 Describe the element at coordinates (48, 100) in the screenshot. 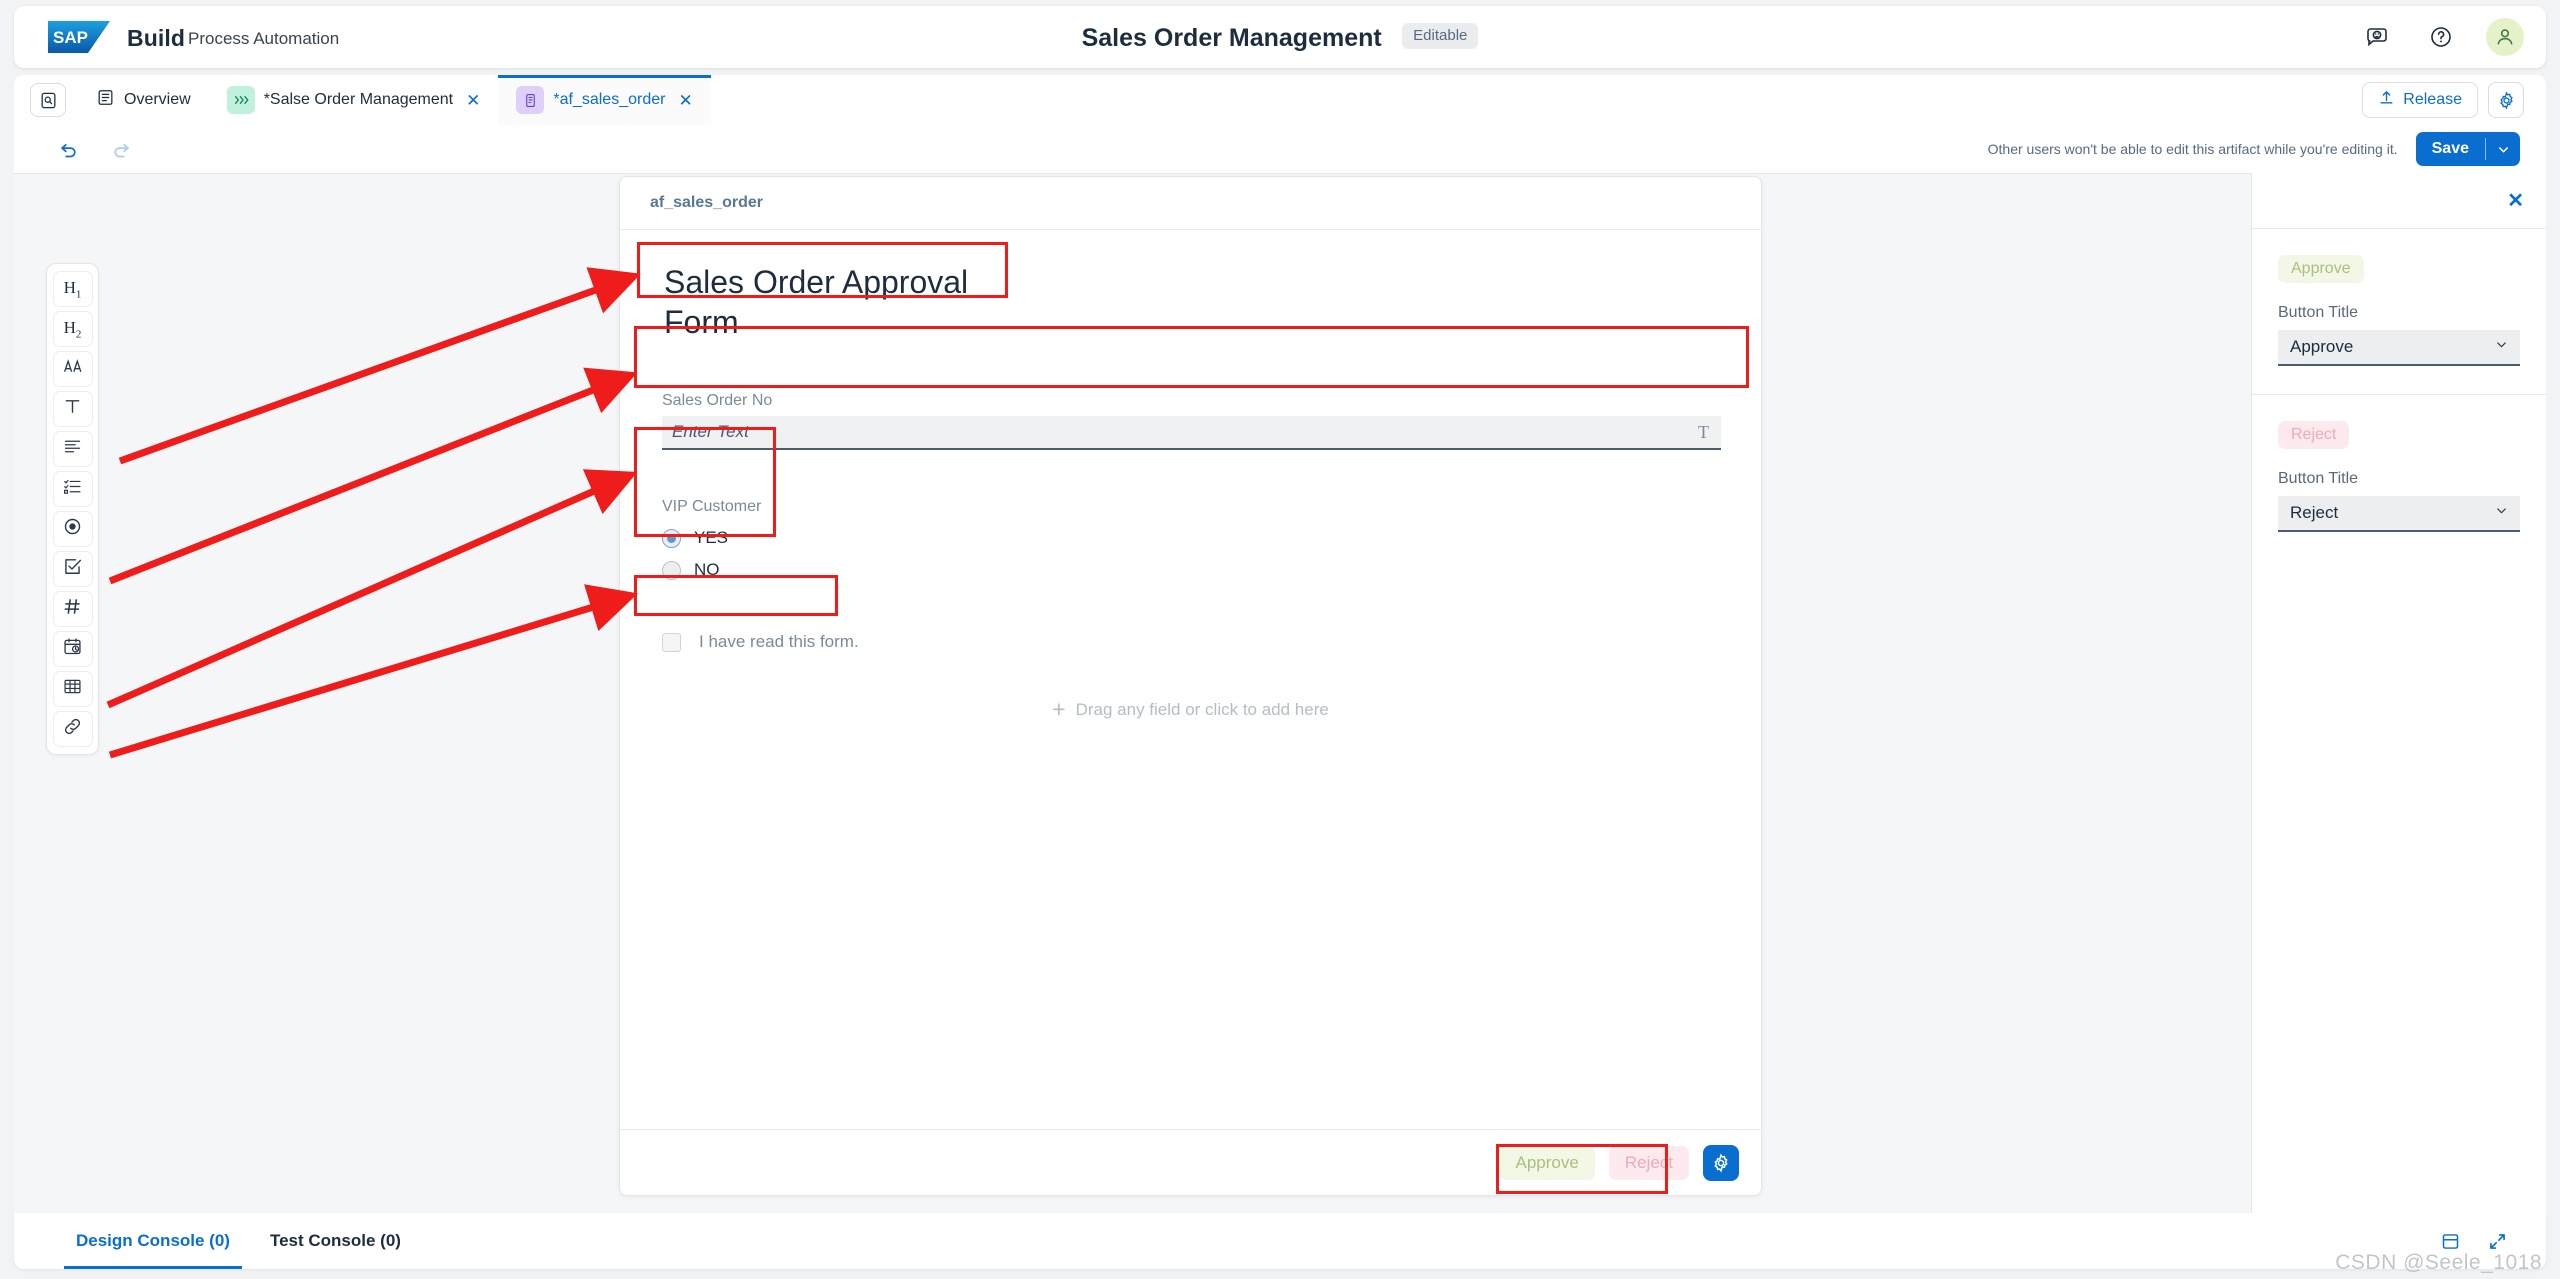

I see `search-document-icon` at that location.